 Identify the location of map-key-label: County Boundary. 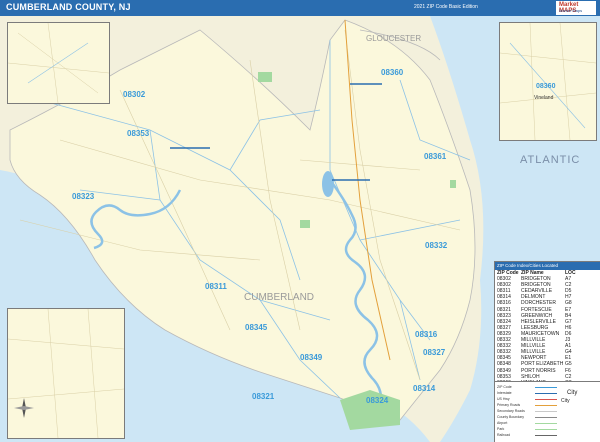
(511, 417).